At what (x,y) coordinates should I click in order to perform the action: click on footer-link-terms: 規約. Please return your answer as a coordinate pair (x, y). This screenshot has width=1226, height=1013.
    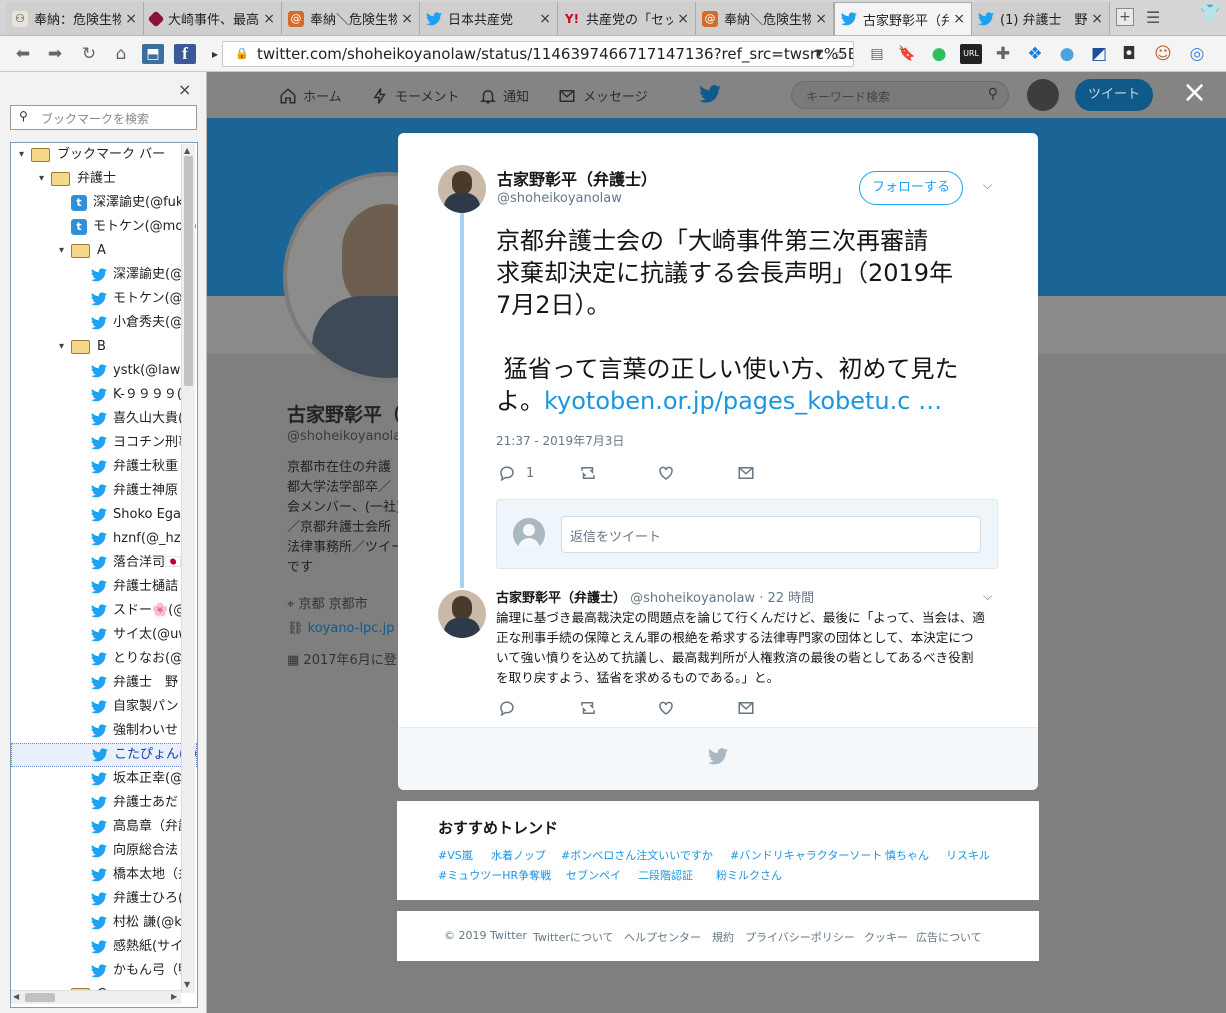
    Looking at the image, I should click on (723, 937).